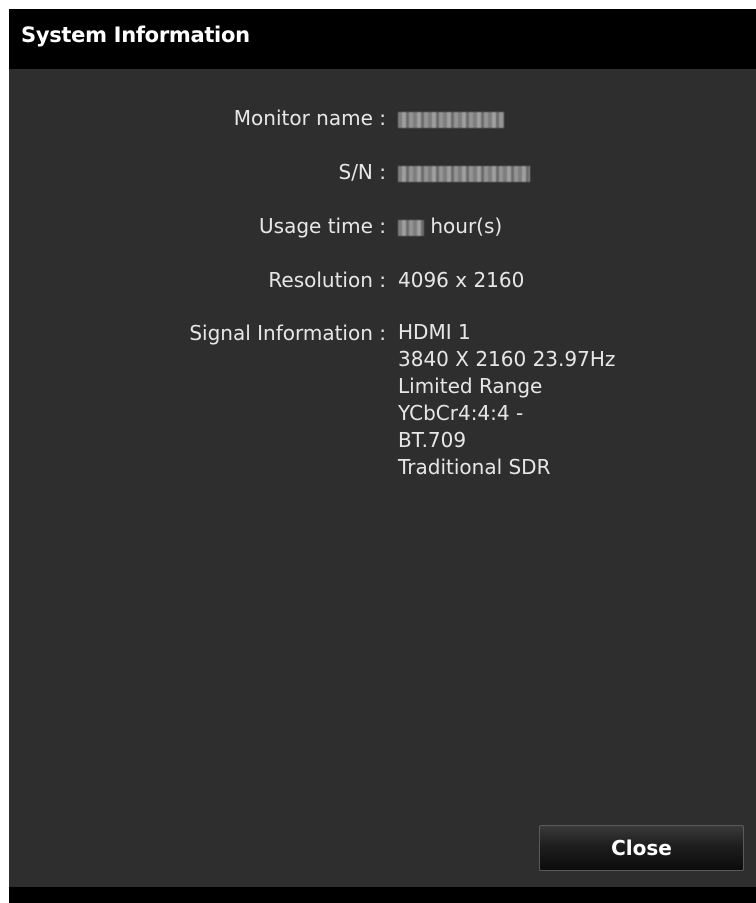 This screenshot has width=756, height=903. I want to click on usage-time-unit: hour(s), so click(466, 226).